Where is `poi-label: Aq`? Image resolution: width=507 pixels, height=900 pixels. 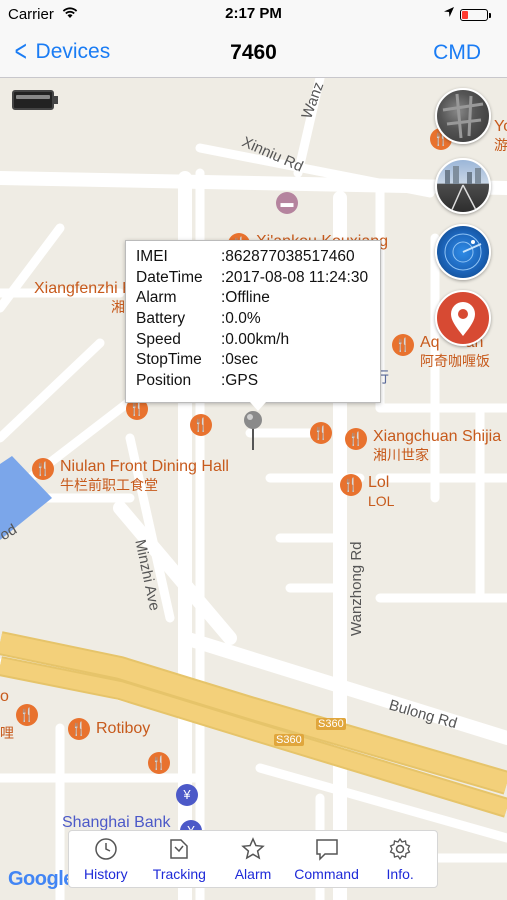 poi-label: Aq is located at coordinates (430, 342).